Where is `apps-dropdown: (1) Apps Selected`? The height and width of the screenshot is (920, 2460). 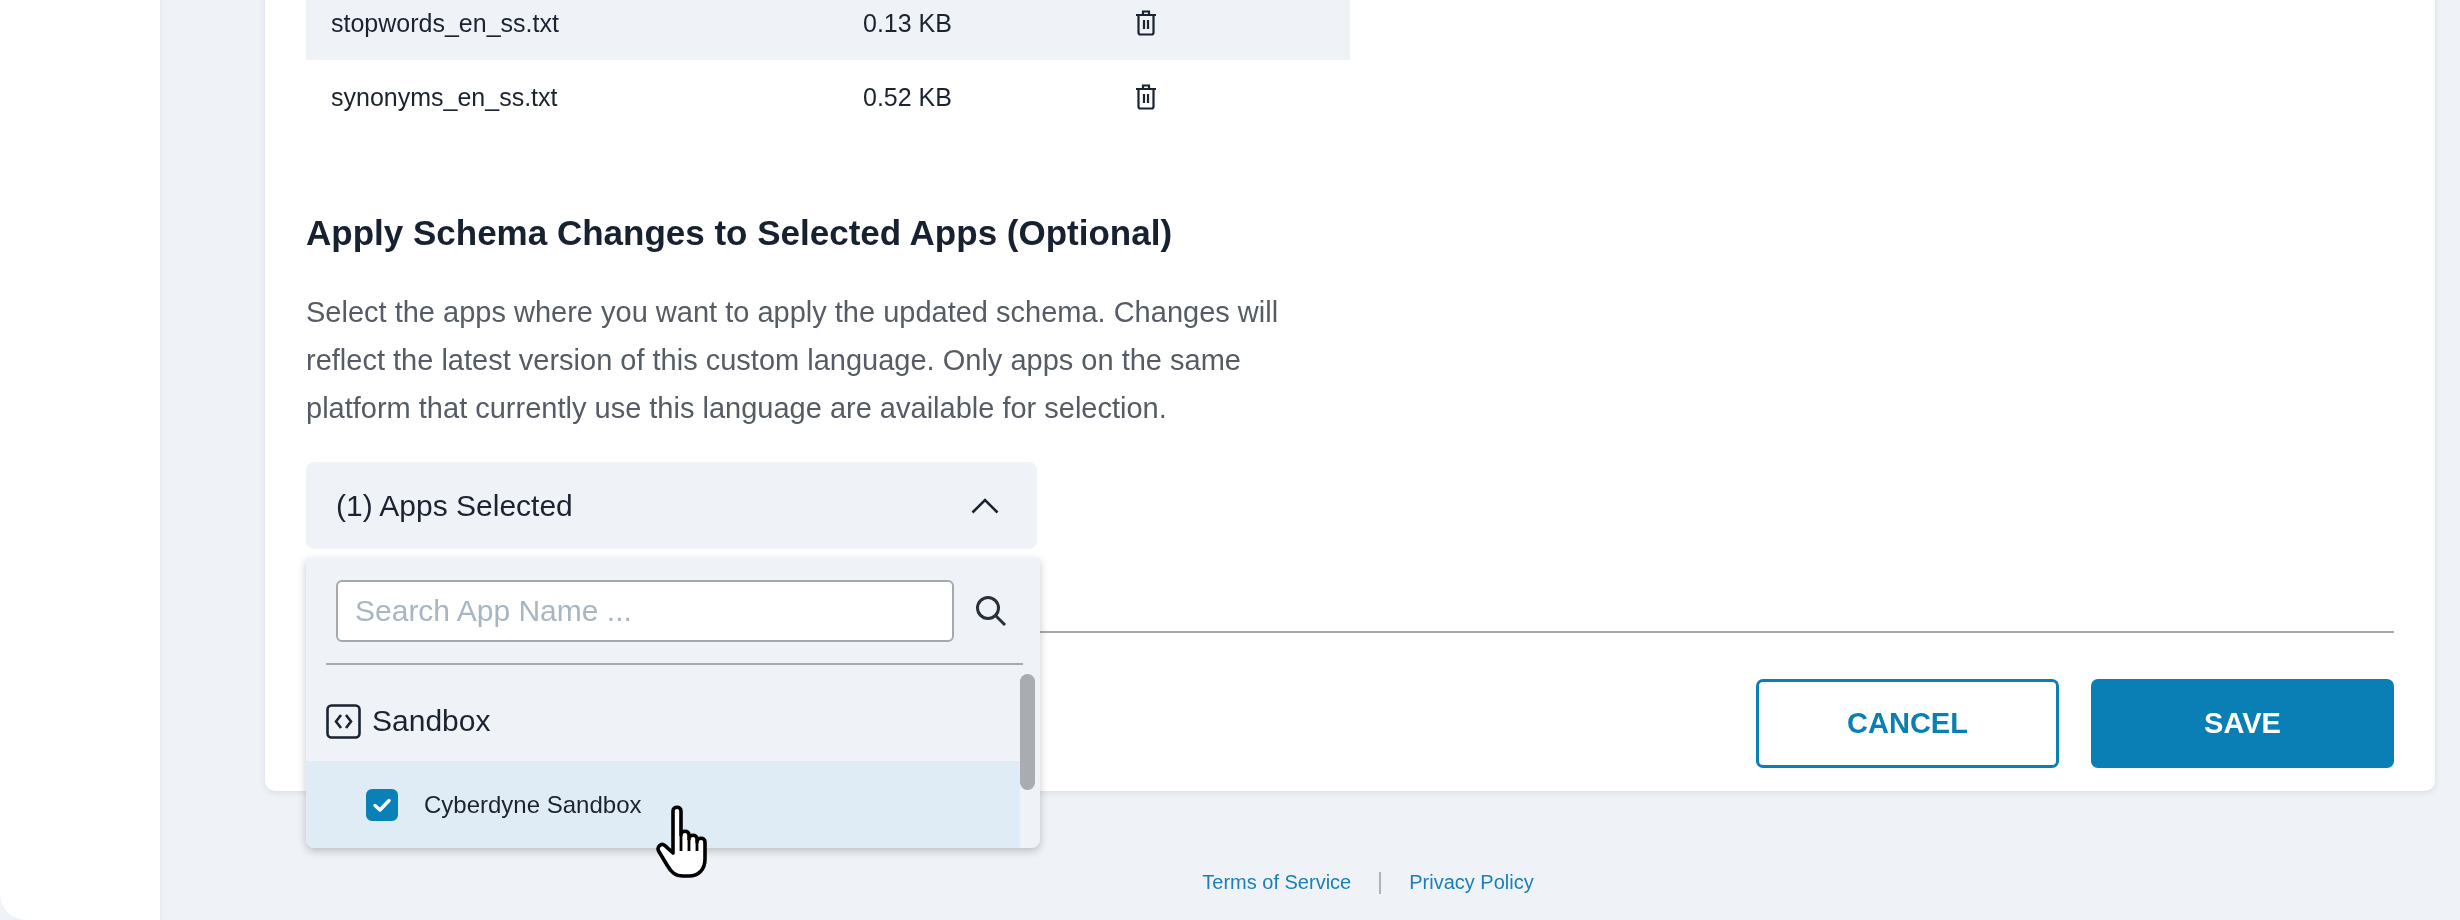
apps-dropdown: (1) Apps Selected is located at coordinates (671, 505).